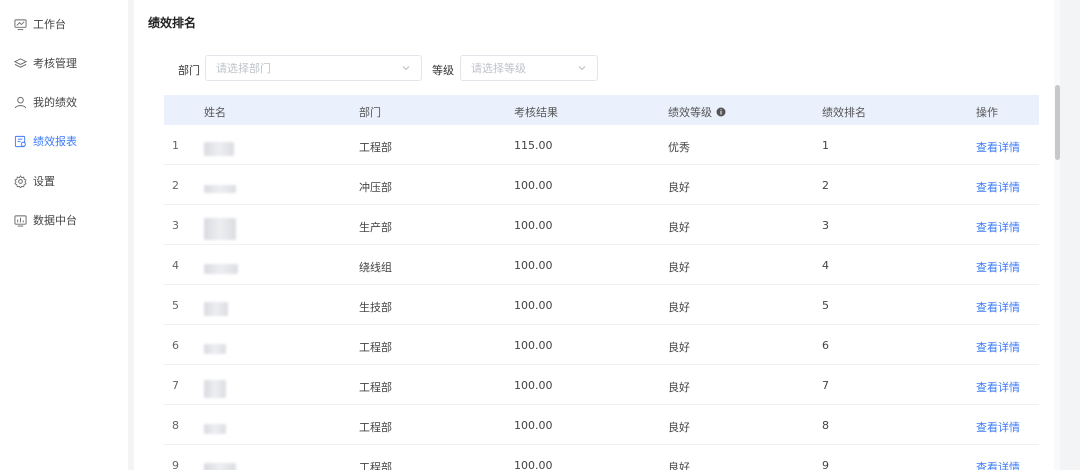 This screenshot has width=1080, height=470. I want to click on column-header-result: 考核结果, so click(536, 112).